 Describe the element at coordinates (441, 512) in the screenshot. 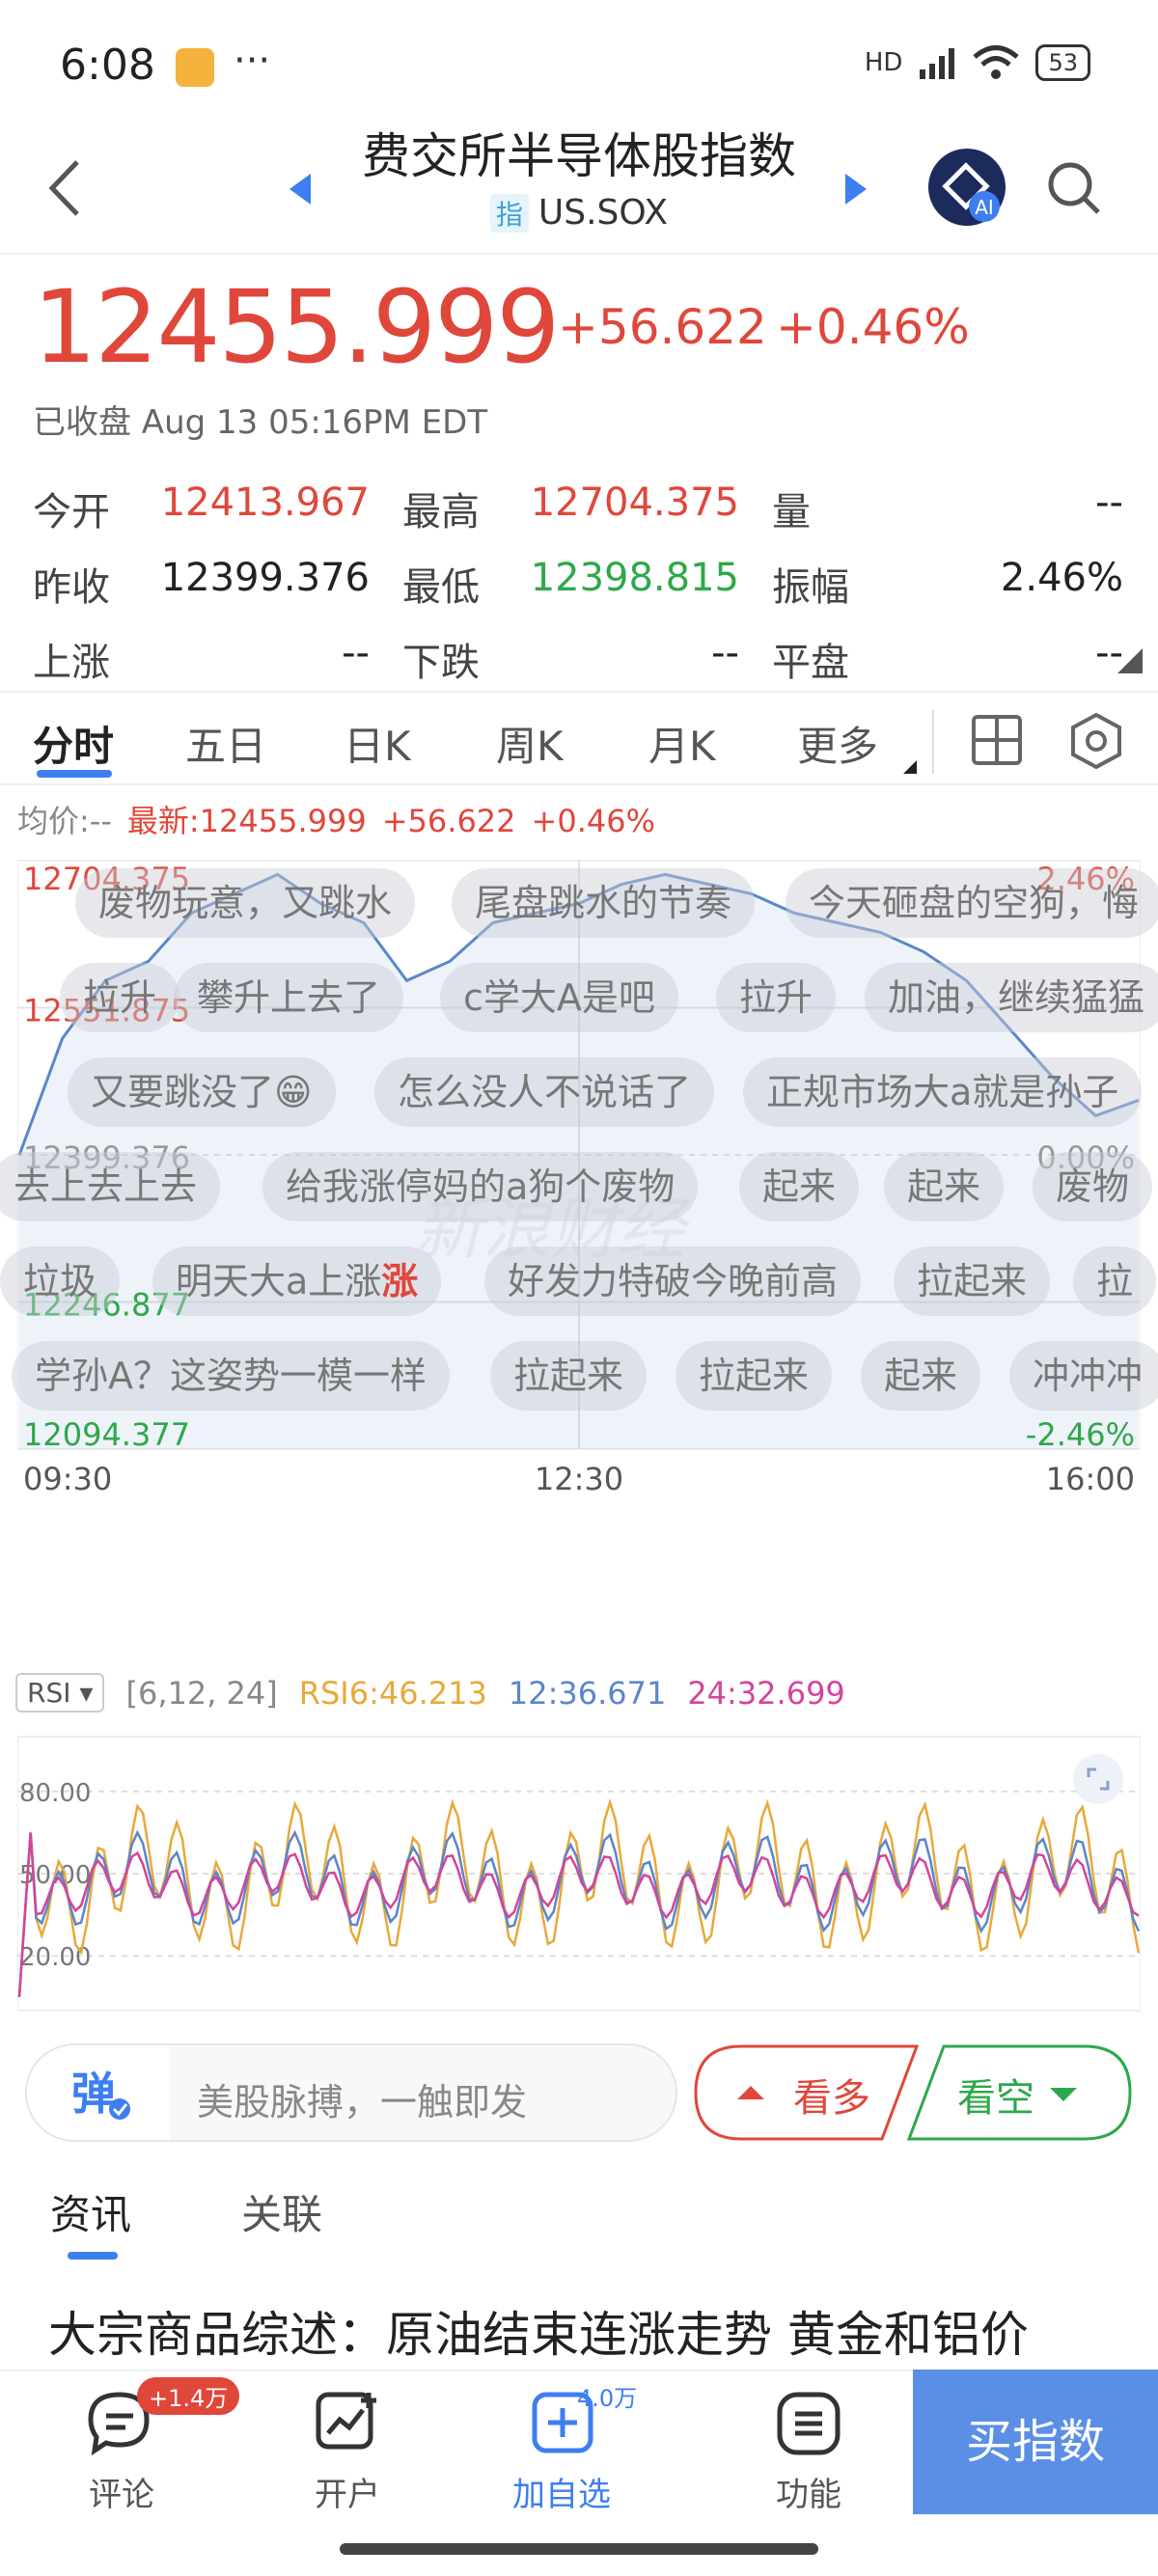

I see `stat-label: 最高` at that location.